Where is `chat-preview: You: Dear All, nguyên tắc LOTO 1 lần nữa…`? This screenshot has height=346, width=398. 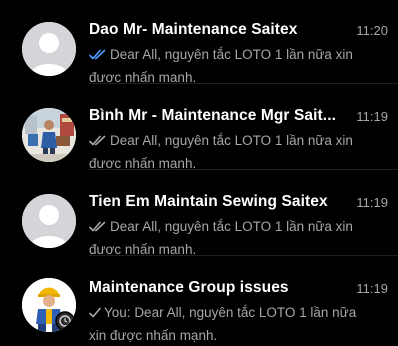 chat-preview: You: Dear All, nguyên tắc LOTO 1 lần nữa… is located at coordinates (225, 324).